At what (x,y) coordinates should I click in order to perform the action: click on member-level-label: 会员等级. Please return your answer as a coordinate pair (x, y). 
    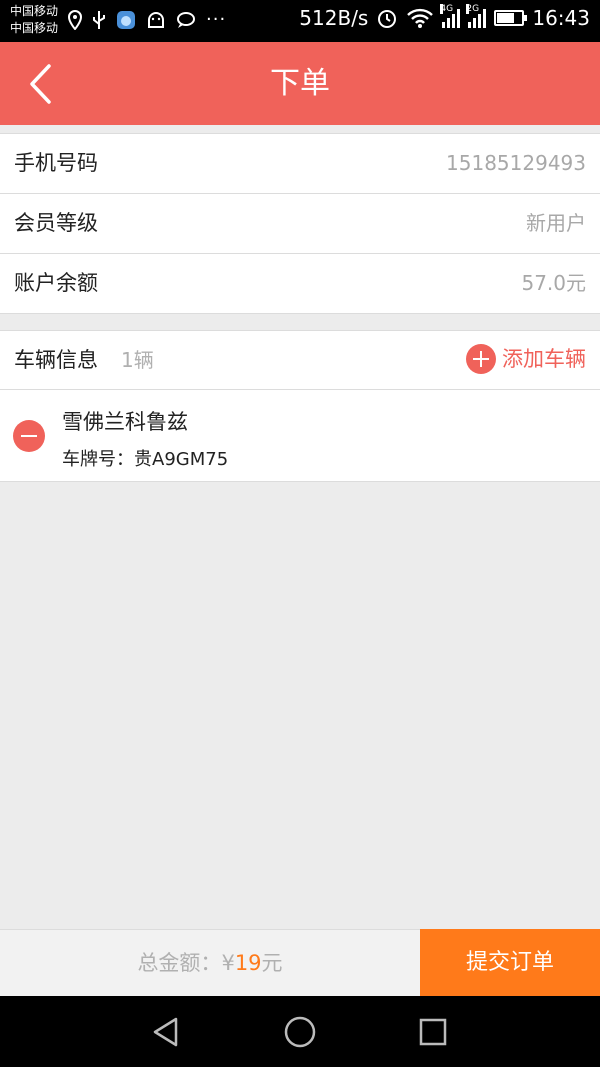
    Looking at the image, I should click on (56, 223).